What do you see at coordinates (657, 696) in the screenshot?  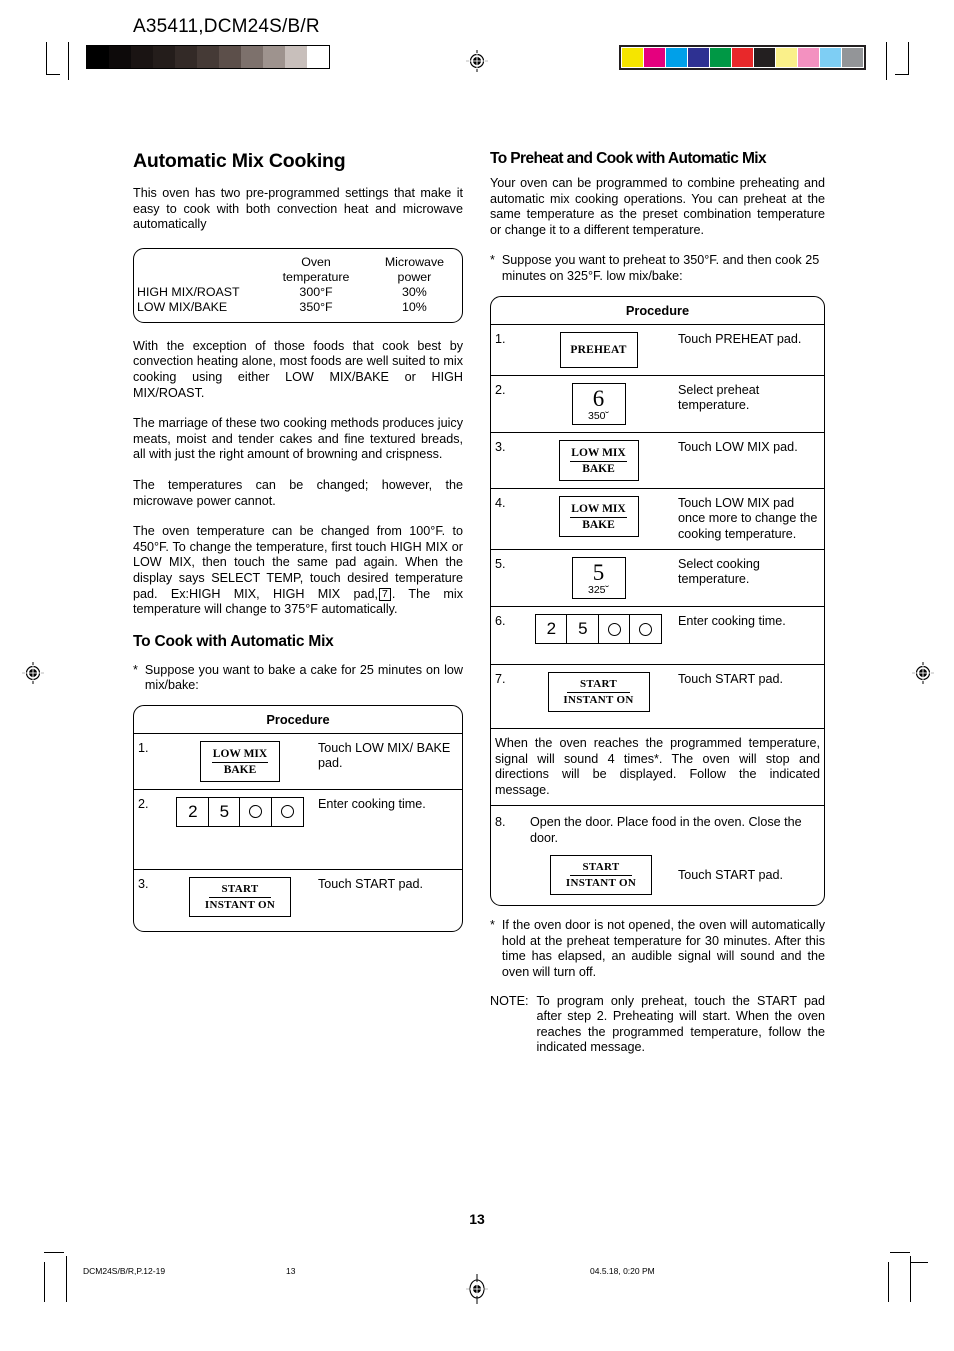 I see `procedure-step-row: 7. START INSTANT ON Touch START pad.` at bounding box center [657, 696].